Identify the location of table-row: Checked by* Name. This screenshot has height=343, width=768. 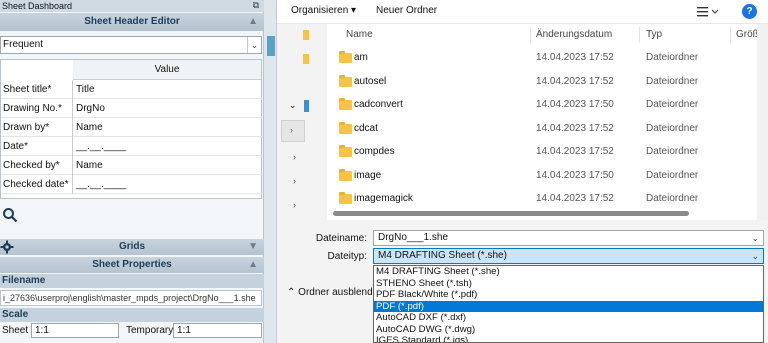
(132, 165).